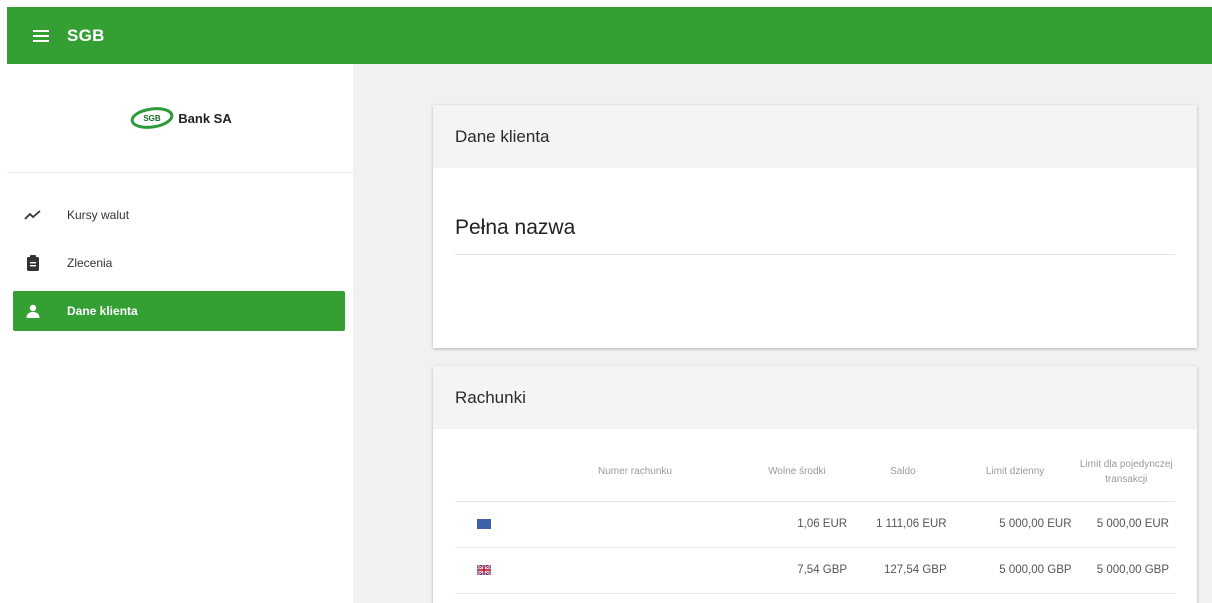 The height and width of the screenshot is (603, 1212). Describe the element at coordinates (484, 569) in the screenshot. I see `gb-flag-icon` at that location.